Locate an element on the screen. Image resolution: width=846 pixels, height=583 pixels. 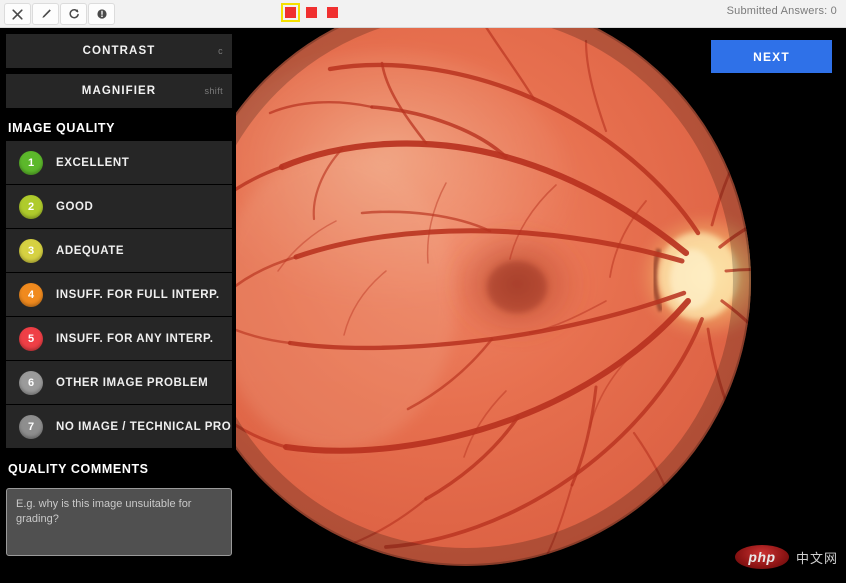
image-quality-option-4: 4 INSUFF. FOR FULL INTERP. is located at coordinates (119, 294).